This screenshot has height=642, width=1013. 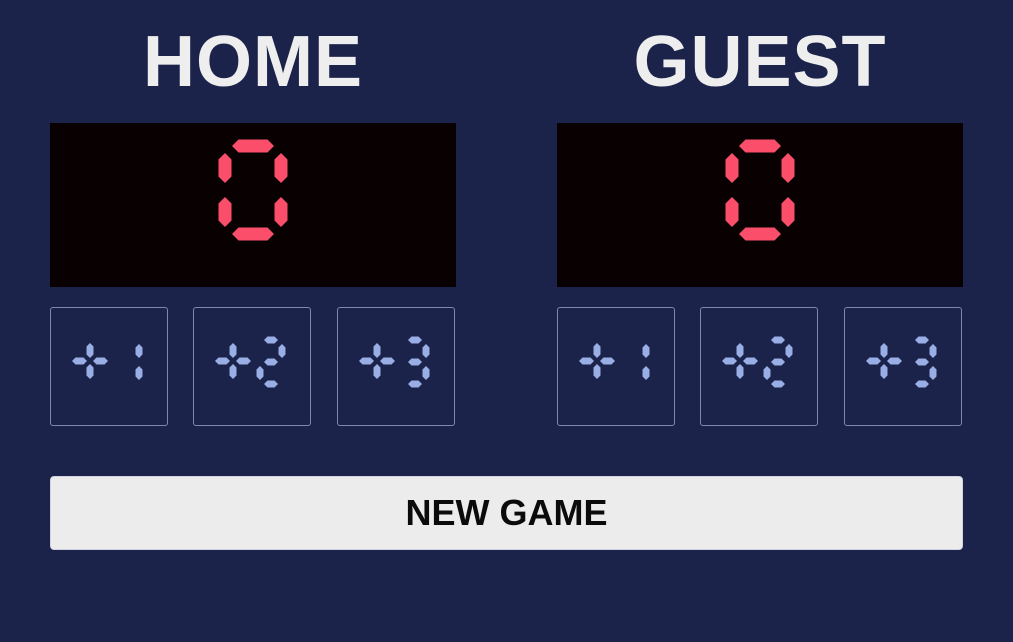 What do you see at coordinates (506, 513) in the screenshot?
I see `new-game-button: NEW GAME` at bounding box center [506, 513].